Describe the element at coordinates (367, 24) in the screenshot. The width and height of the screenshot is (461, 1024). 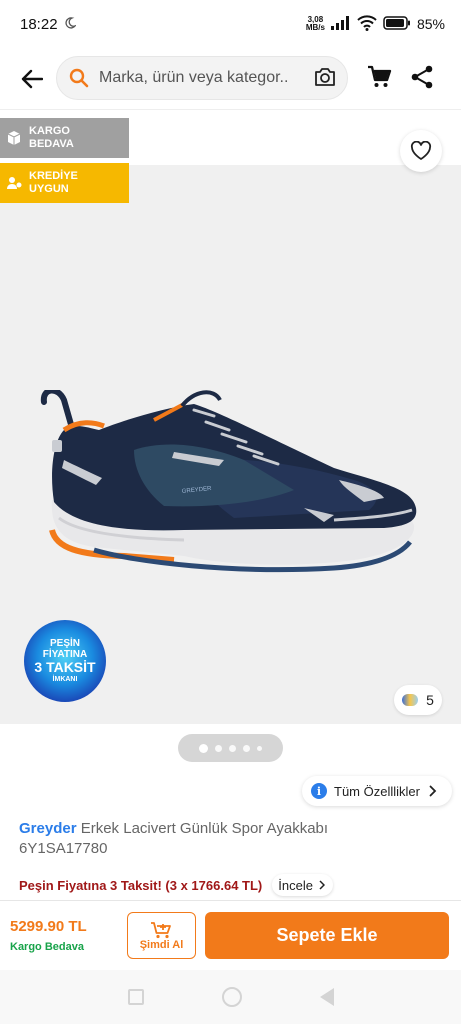
I see `wifi-icon` at that location.